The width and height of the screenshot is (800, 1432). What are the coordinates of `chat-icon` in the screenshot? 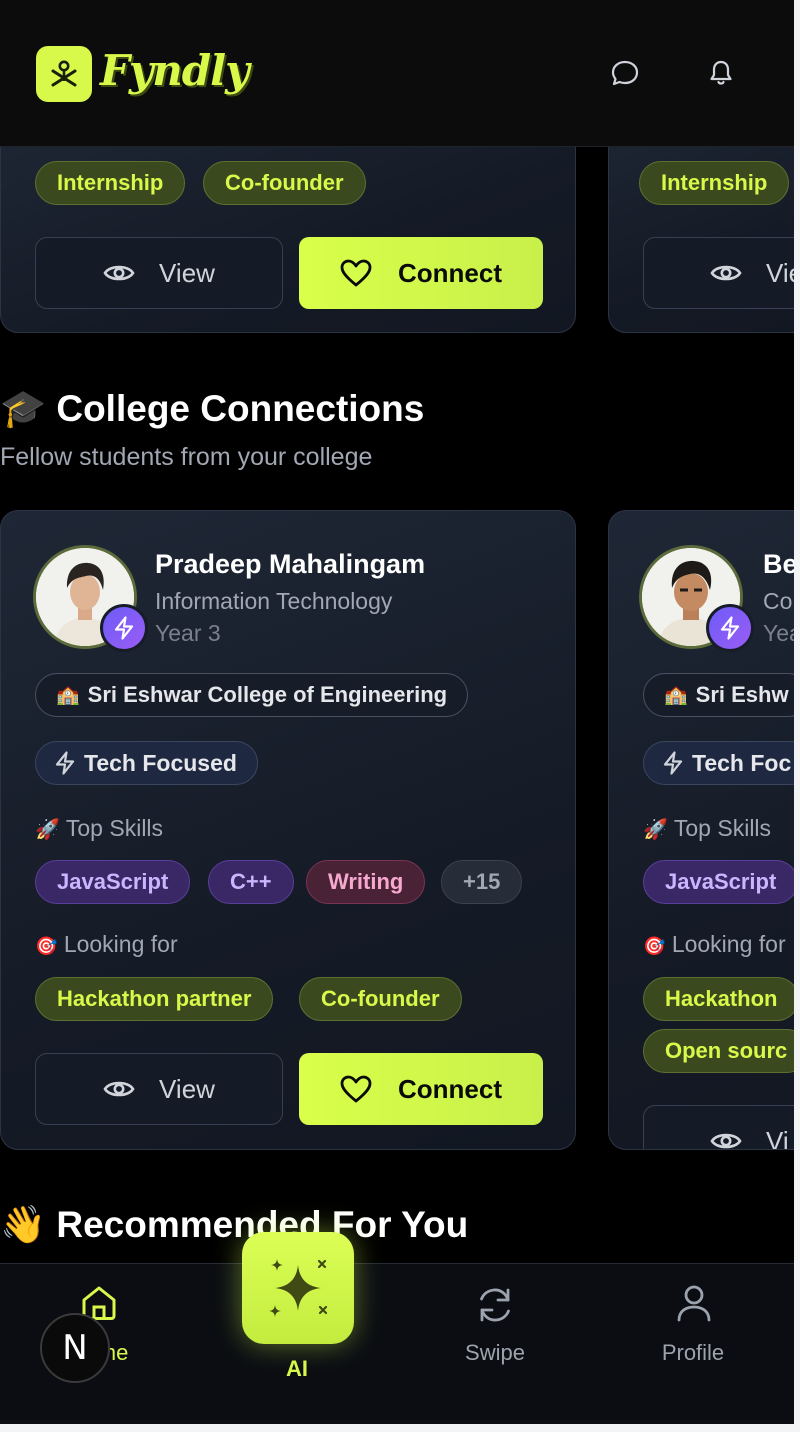 It's located at (625, 73).